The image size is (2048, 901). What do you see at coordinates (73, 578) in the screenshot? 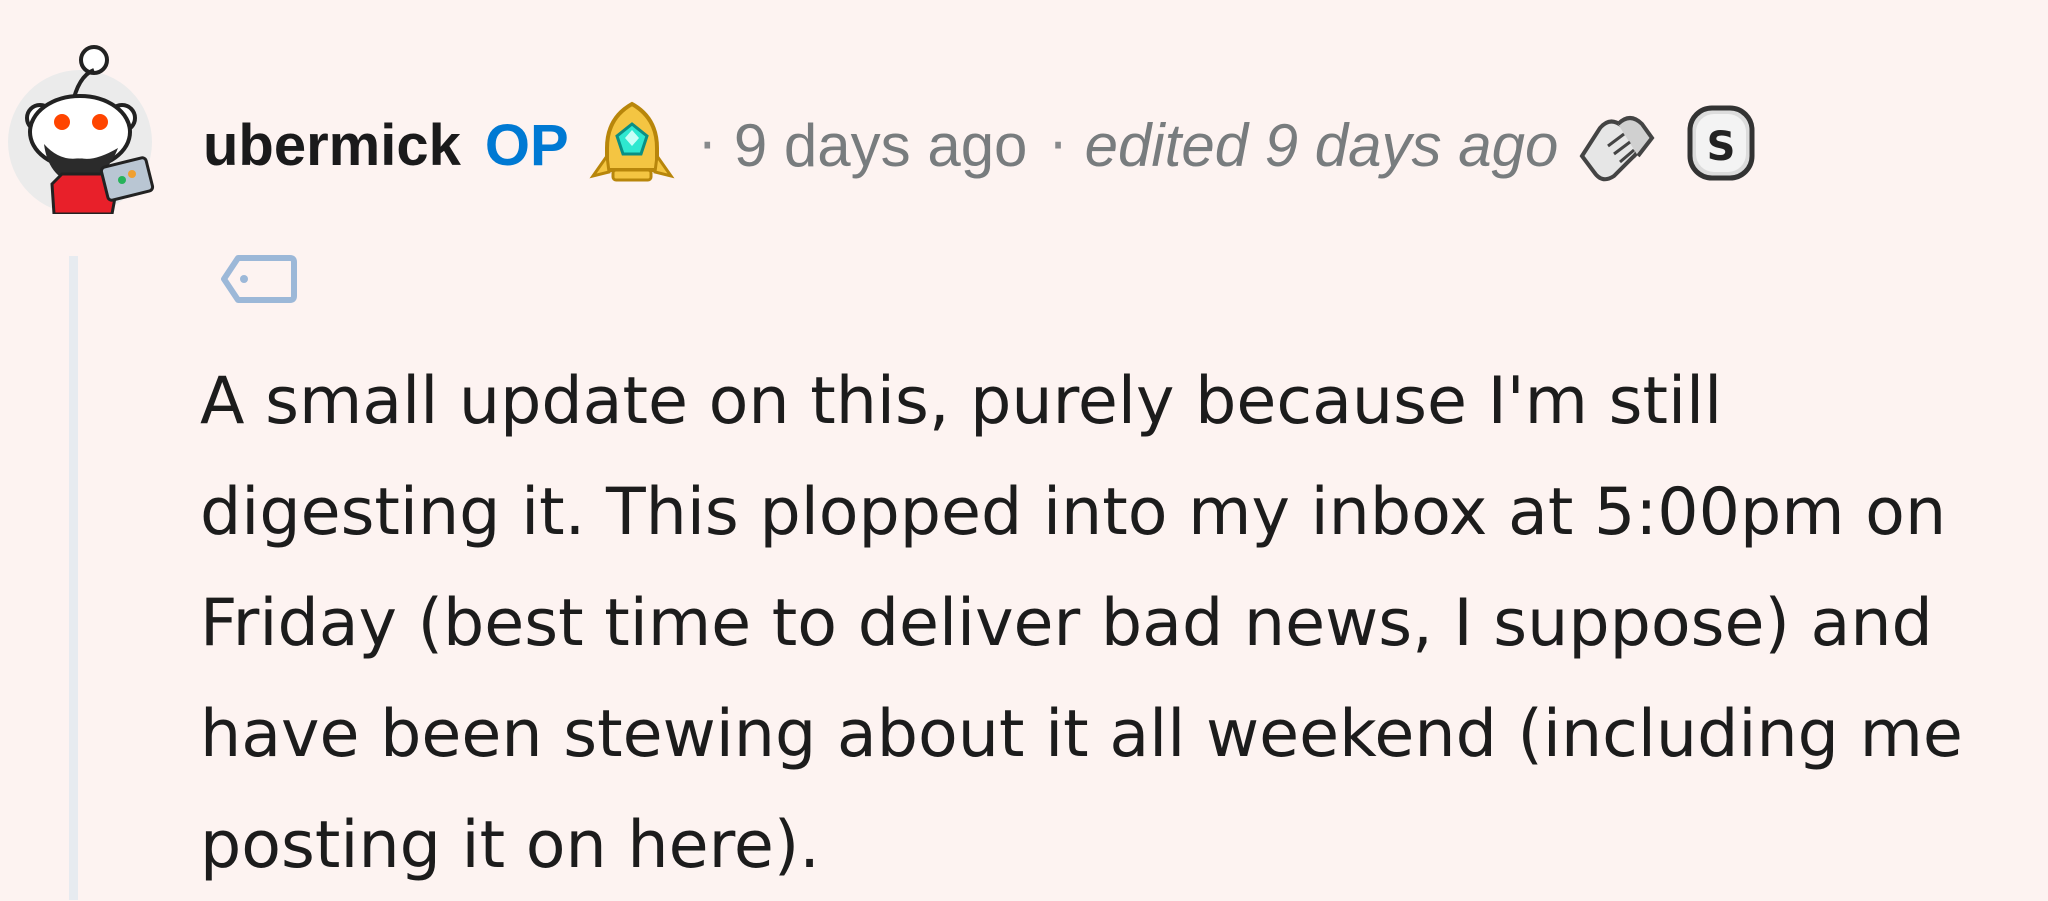
I see `thread-line` at bounding box center [73, 578].